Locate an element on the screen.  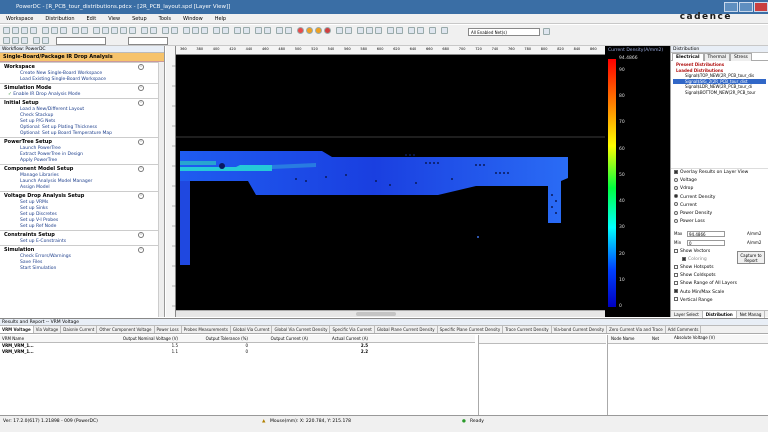
grid-icon is located at coordinates (144, 30).